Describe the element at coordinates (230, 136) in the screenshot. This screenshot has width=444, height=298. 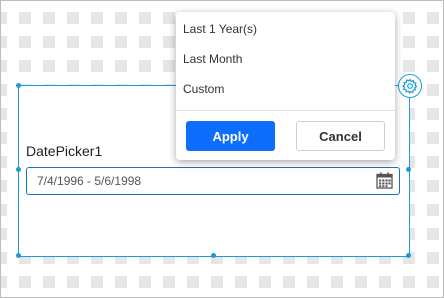
I see `apply-button: Apply` at that location.